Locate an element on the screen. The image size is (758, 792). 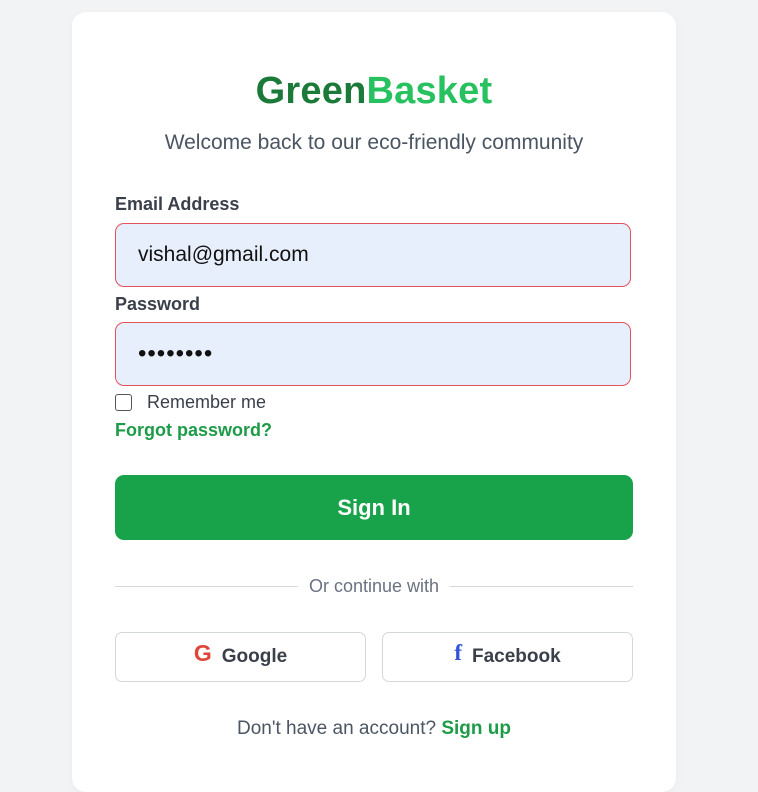
brand-logo: GreenBasket is located at coordinates (374, 91).